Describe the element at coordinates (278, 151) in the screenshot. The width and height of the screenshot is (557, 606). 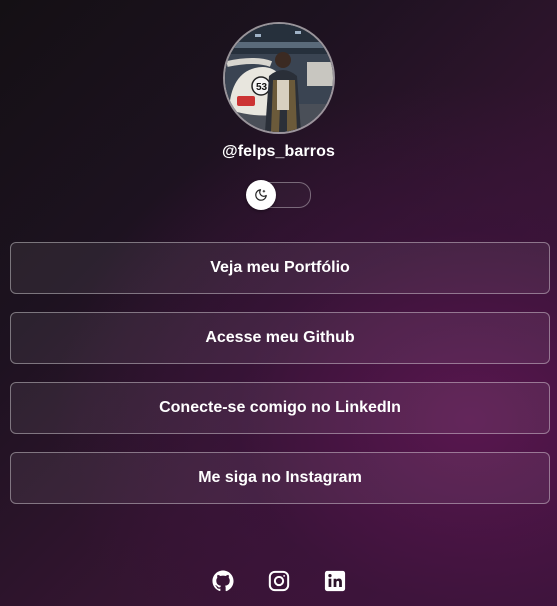
I see `username: @felps_barros` at that location.